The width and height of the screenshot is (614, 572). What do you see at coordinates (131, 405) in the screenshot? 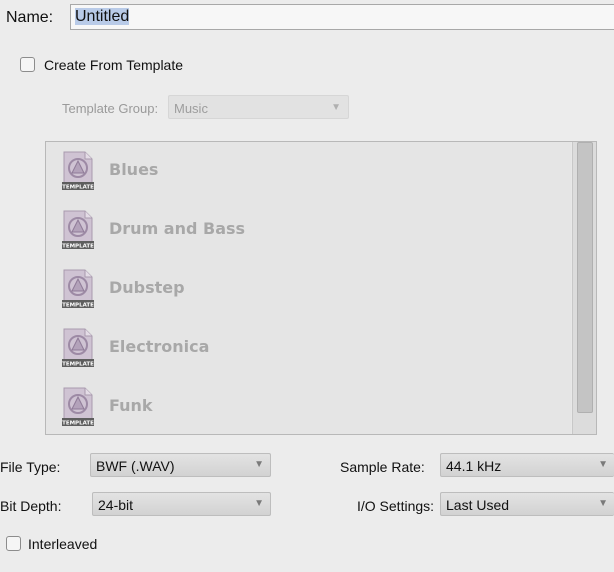
I see `template-name: Funk` at bounding box center [131, 405].